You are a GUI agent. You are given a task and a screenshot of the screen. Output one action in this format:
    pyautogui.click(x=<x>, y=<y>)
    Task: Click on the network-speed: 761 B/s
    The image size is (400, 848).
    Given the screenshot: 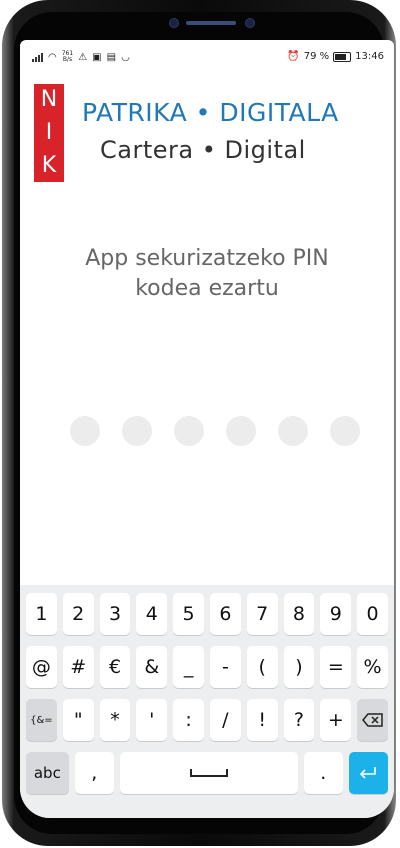 What is the action you would take?
    pyautogui.click(x=67, y=57)
    